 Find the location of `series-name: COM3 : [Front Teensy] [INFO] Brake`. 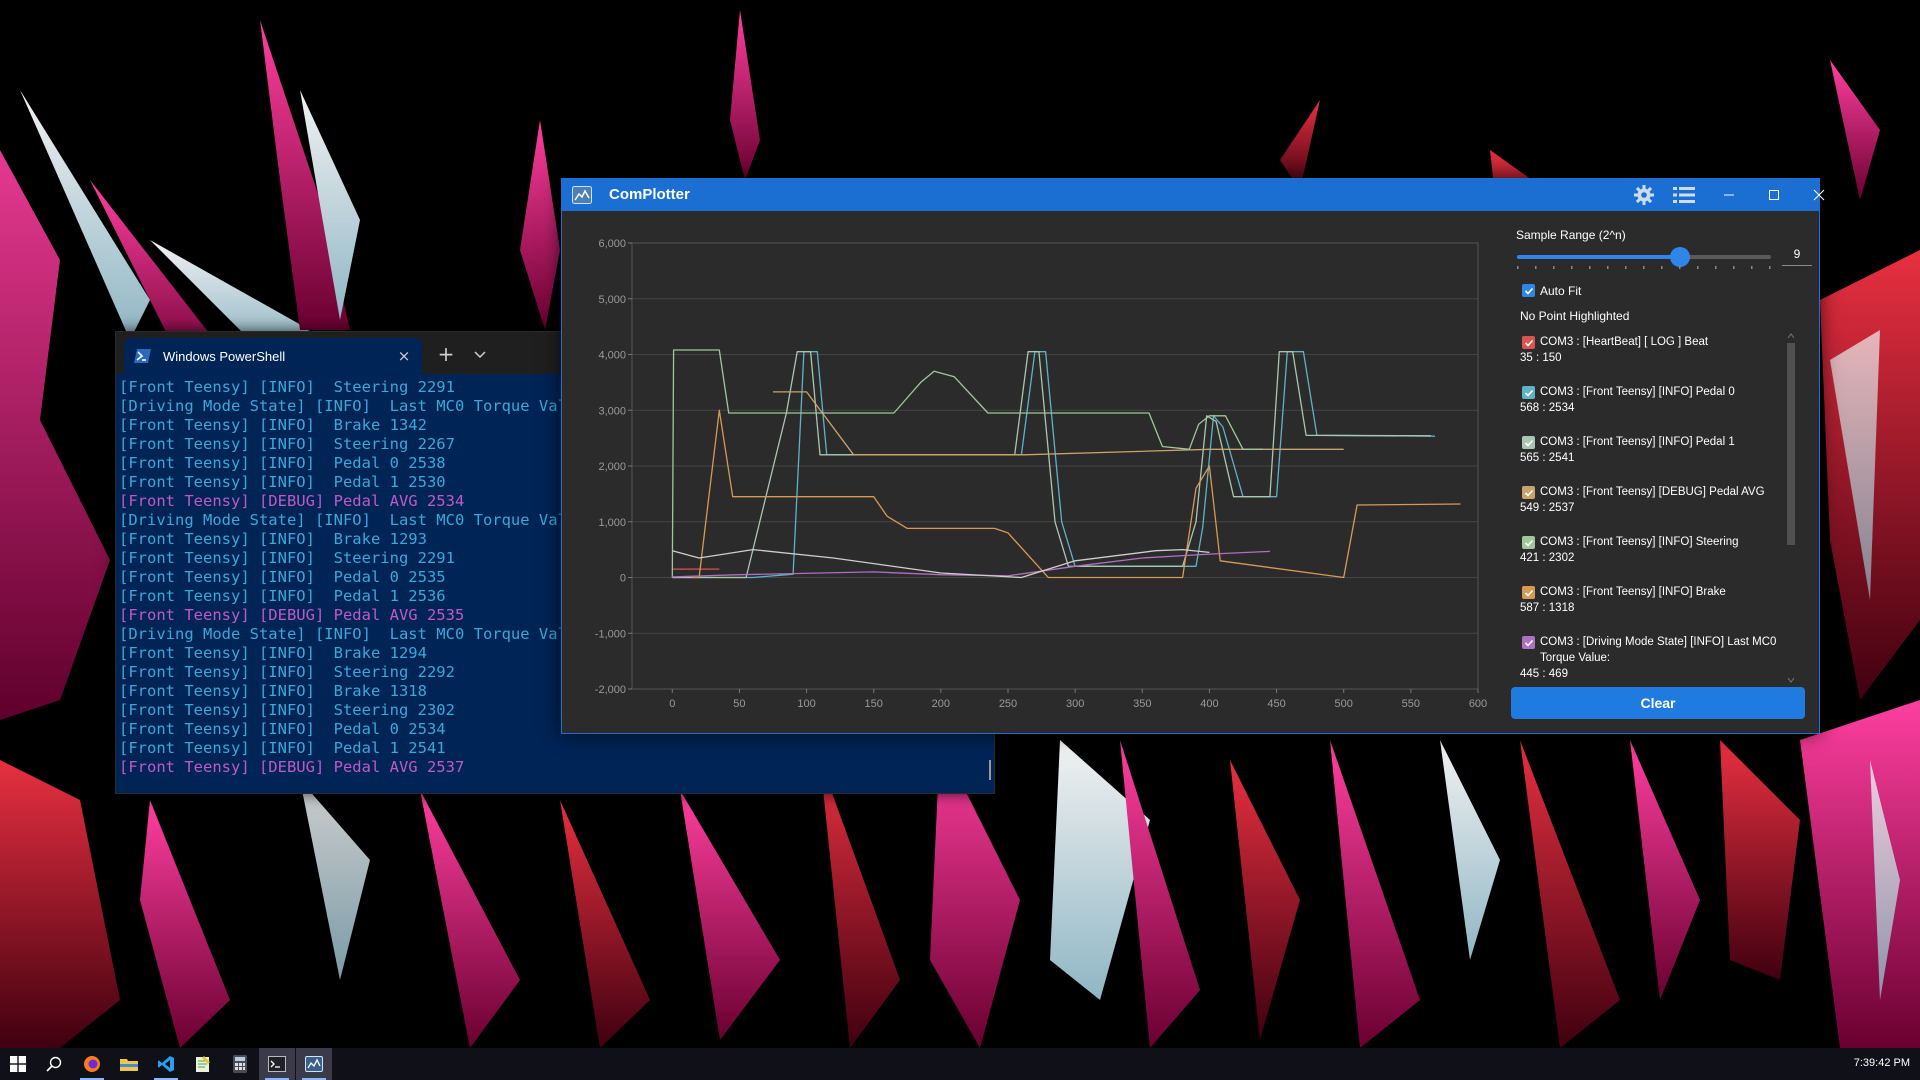

series-name: COM3 : [Front Teensy] [INFO] Brake is located at coordinates (1633, 592).